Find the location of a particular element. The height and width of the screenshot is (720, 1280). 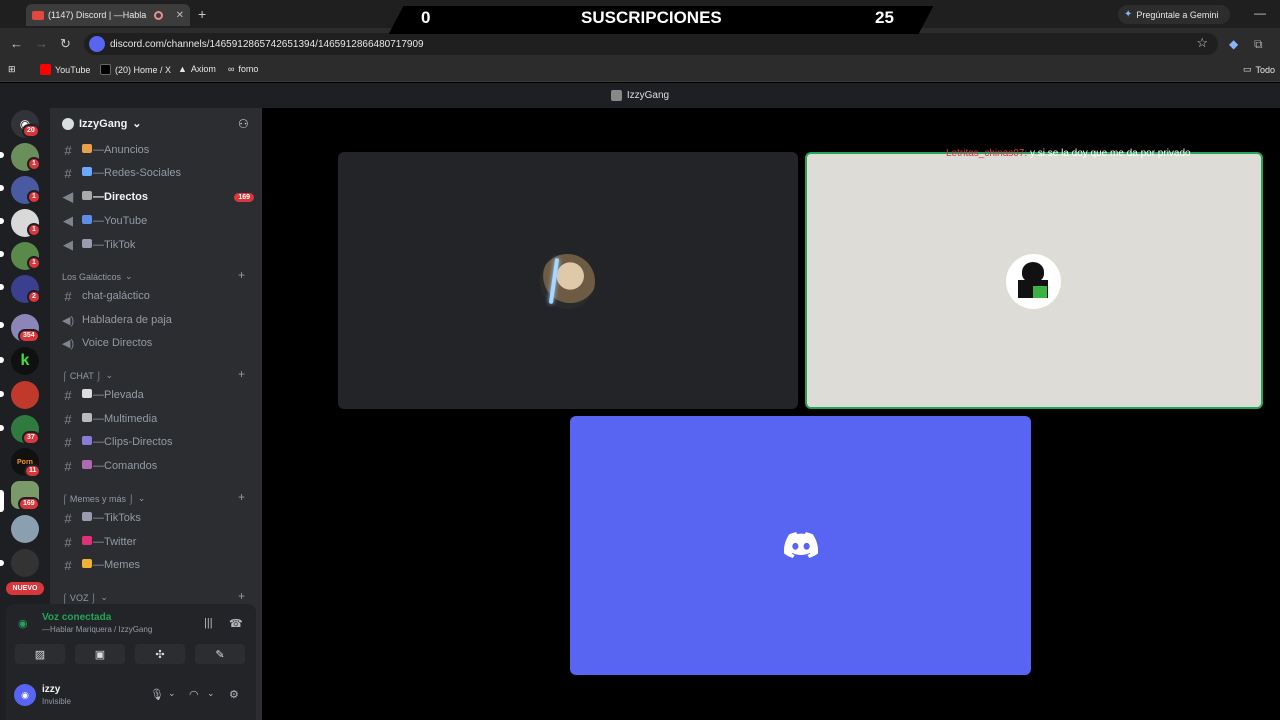

reload-icon: ↻ is located at coordinates (65, 44).